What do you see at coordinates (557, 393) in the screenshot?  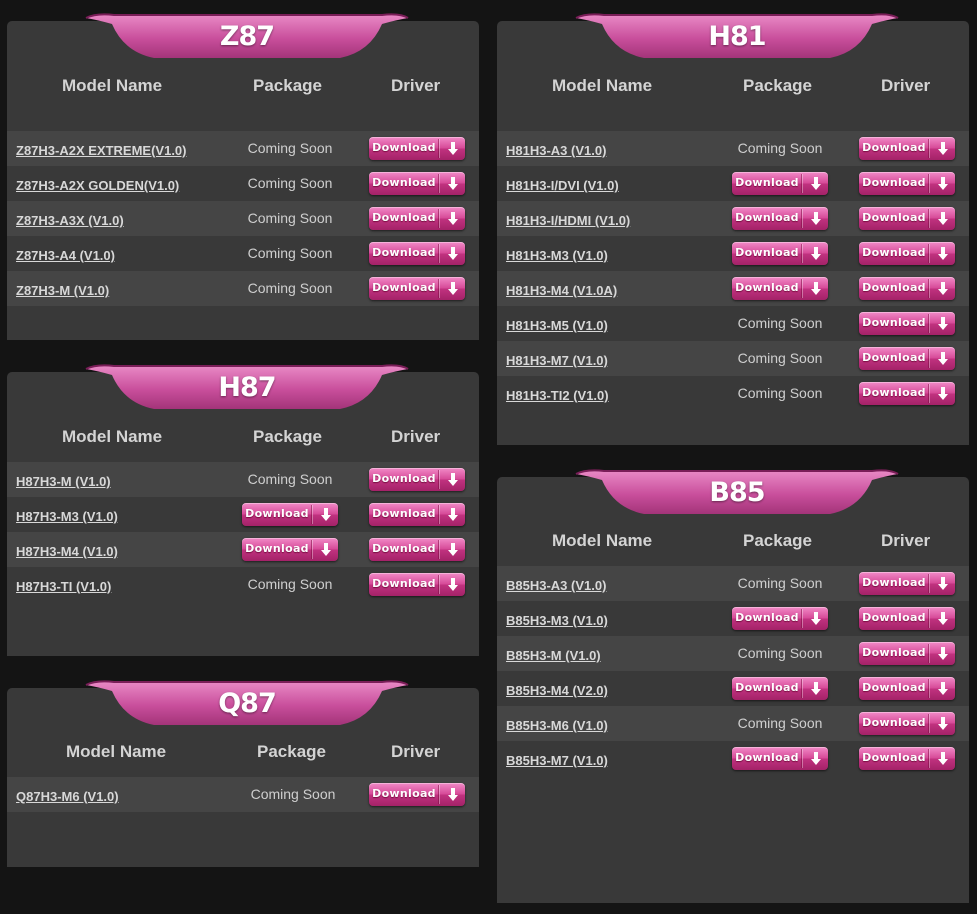 I see `model-name-link: H81H3-TI2 (V1.0)` at bounding box center [557, 393].